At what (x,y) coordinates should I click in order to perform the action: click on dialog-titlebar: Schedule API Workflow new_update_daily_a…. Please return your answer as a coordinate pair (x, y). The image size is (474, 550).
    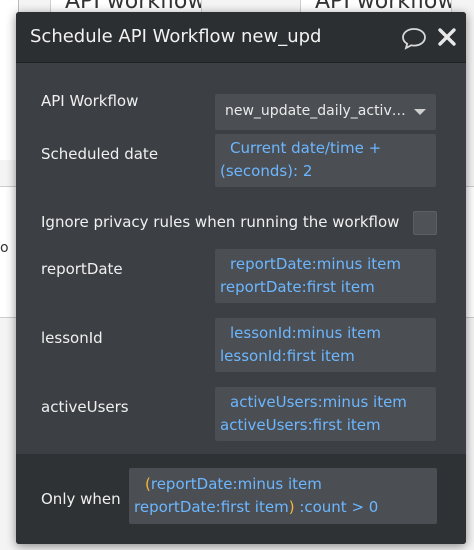
    Looking at the image, I should click on (241, 37).